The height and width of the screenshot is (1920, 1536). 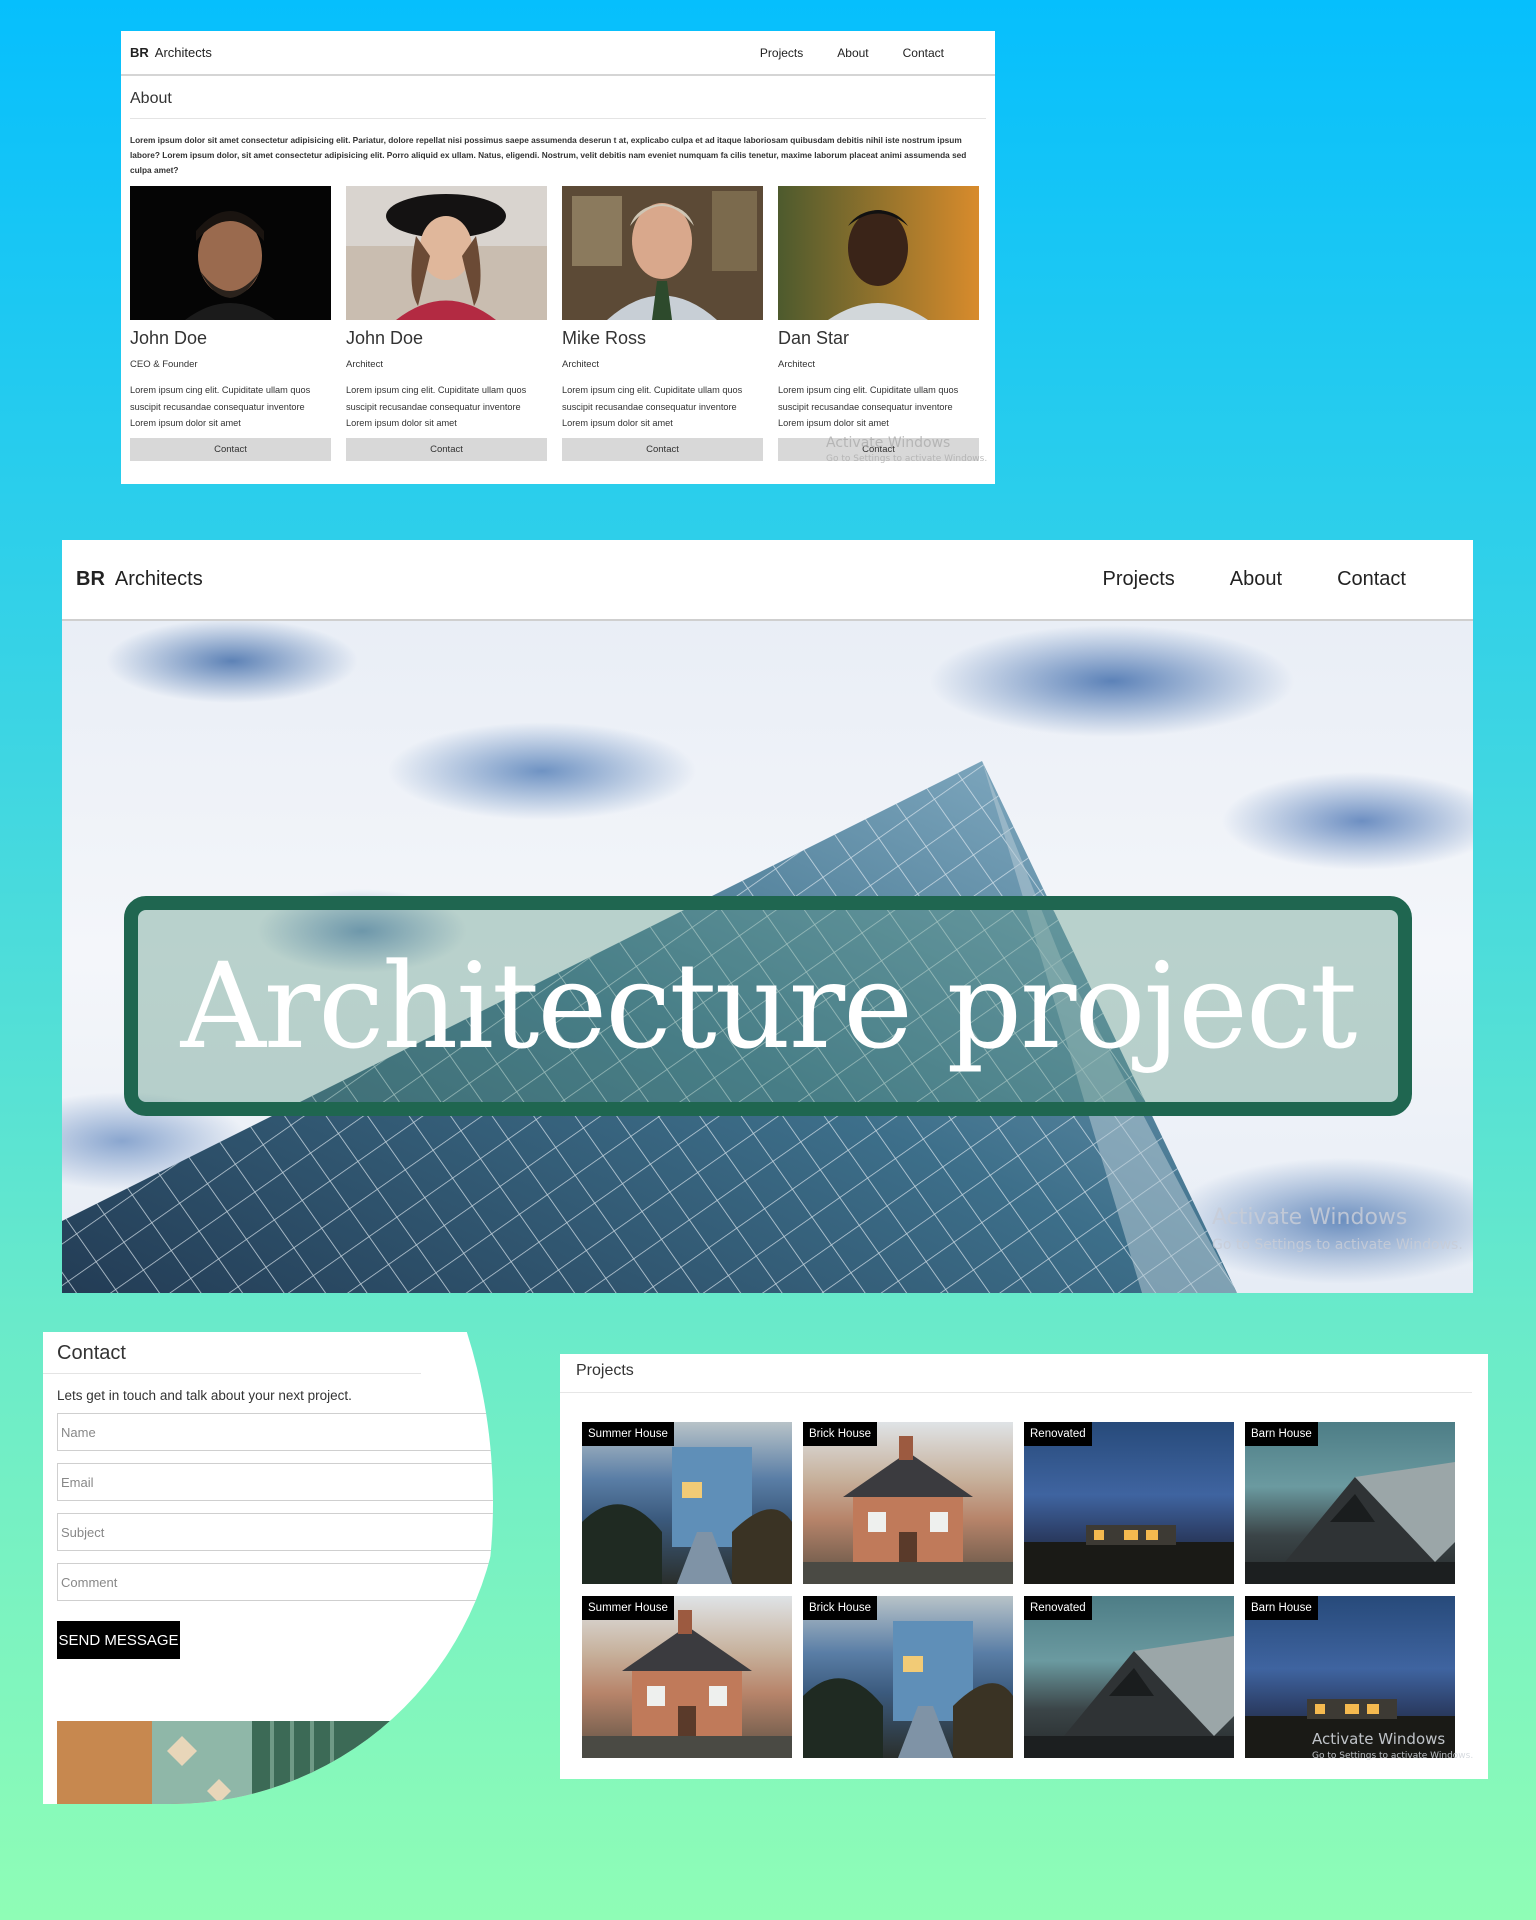 What do you see at coordinates (558, 97) in the screenshot?
I see `section-title: About` at bounding box center [558, 97].